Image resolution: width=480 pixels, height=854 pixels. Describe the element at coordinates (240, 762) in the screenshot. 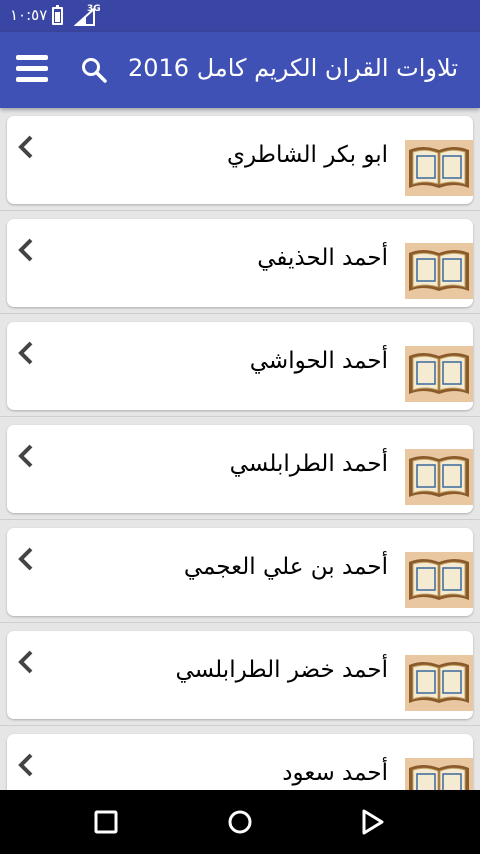

I see `list-item: أحمد سعود` at that location.